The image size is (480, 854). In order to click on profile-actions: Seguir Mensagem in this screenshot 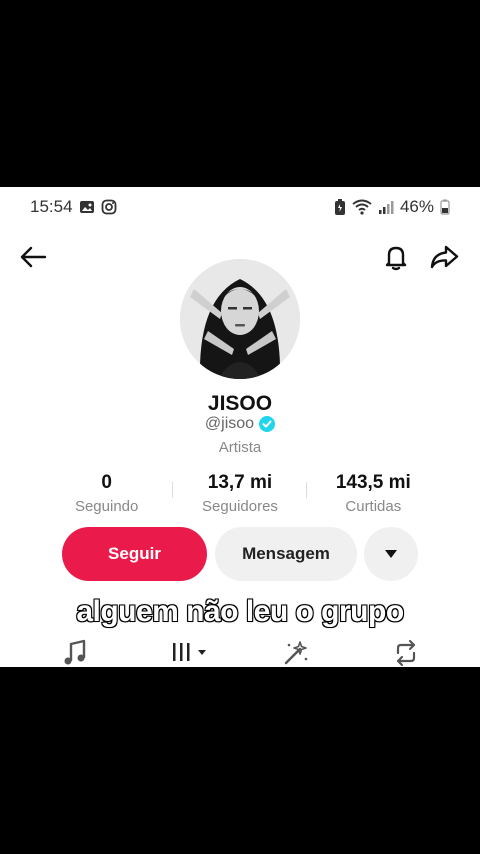, I will do `click(242, 554)`.